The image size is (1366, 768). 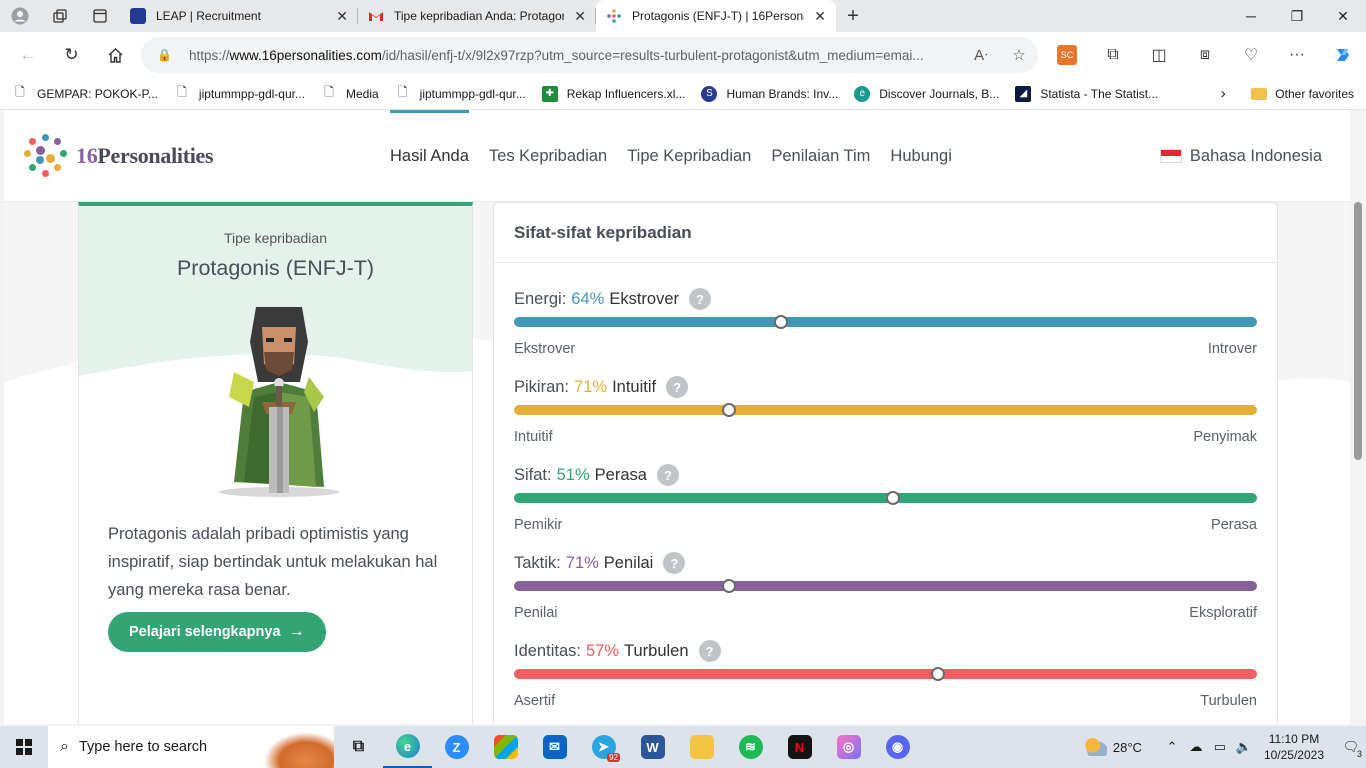 What do you see at coordinates (885, 437) in the screenshot?
I see `trait-ends: Intuitif Penyimak` at bounding box center [885, 437].